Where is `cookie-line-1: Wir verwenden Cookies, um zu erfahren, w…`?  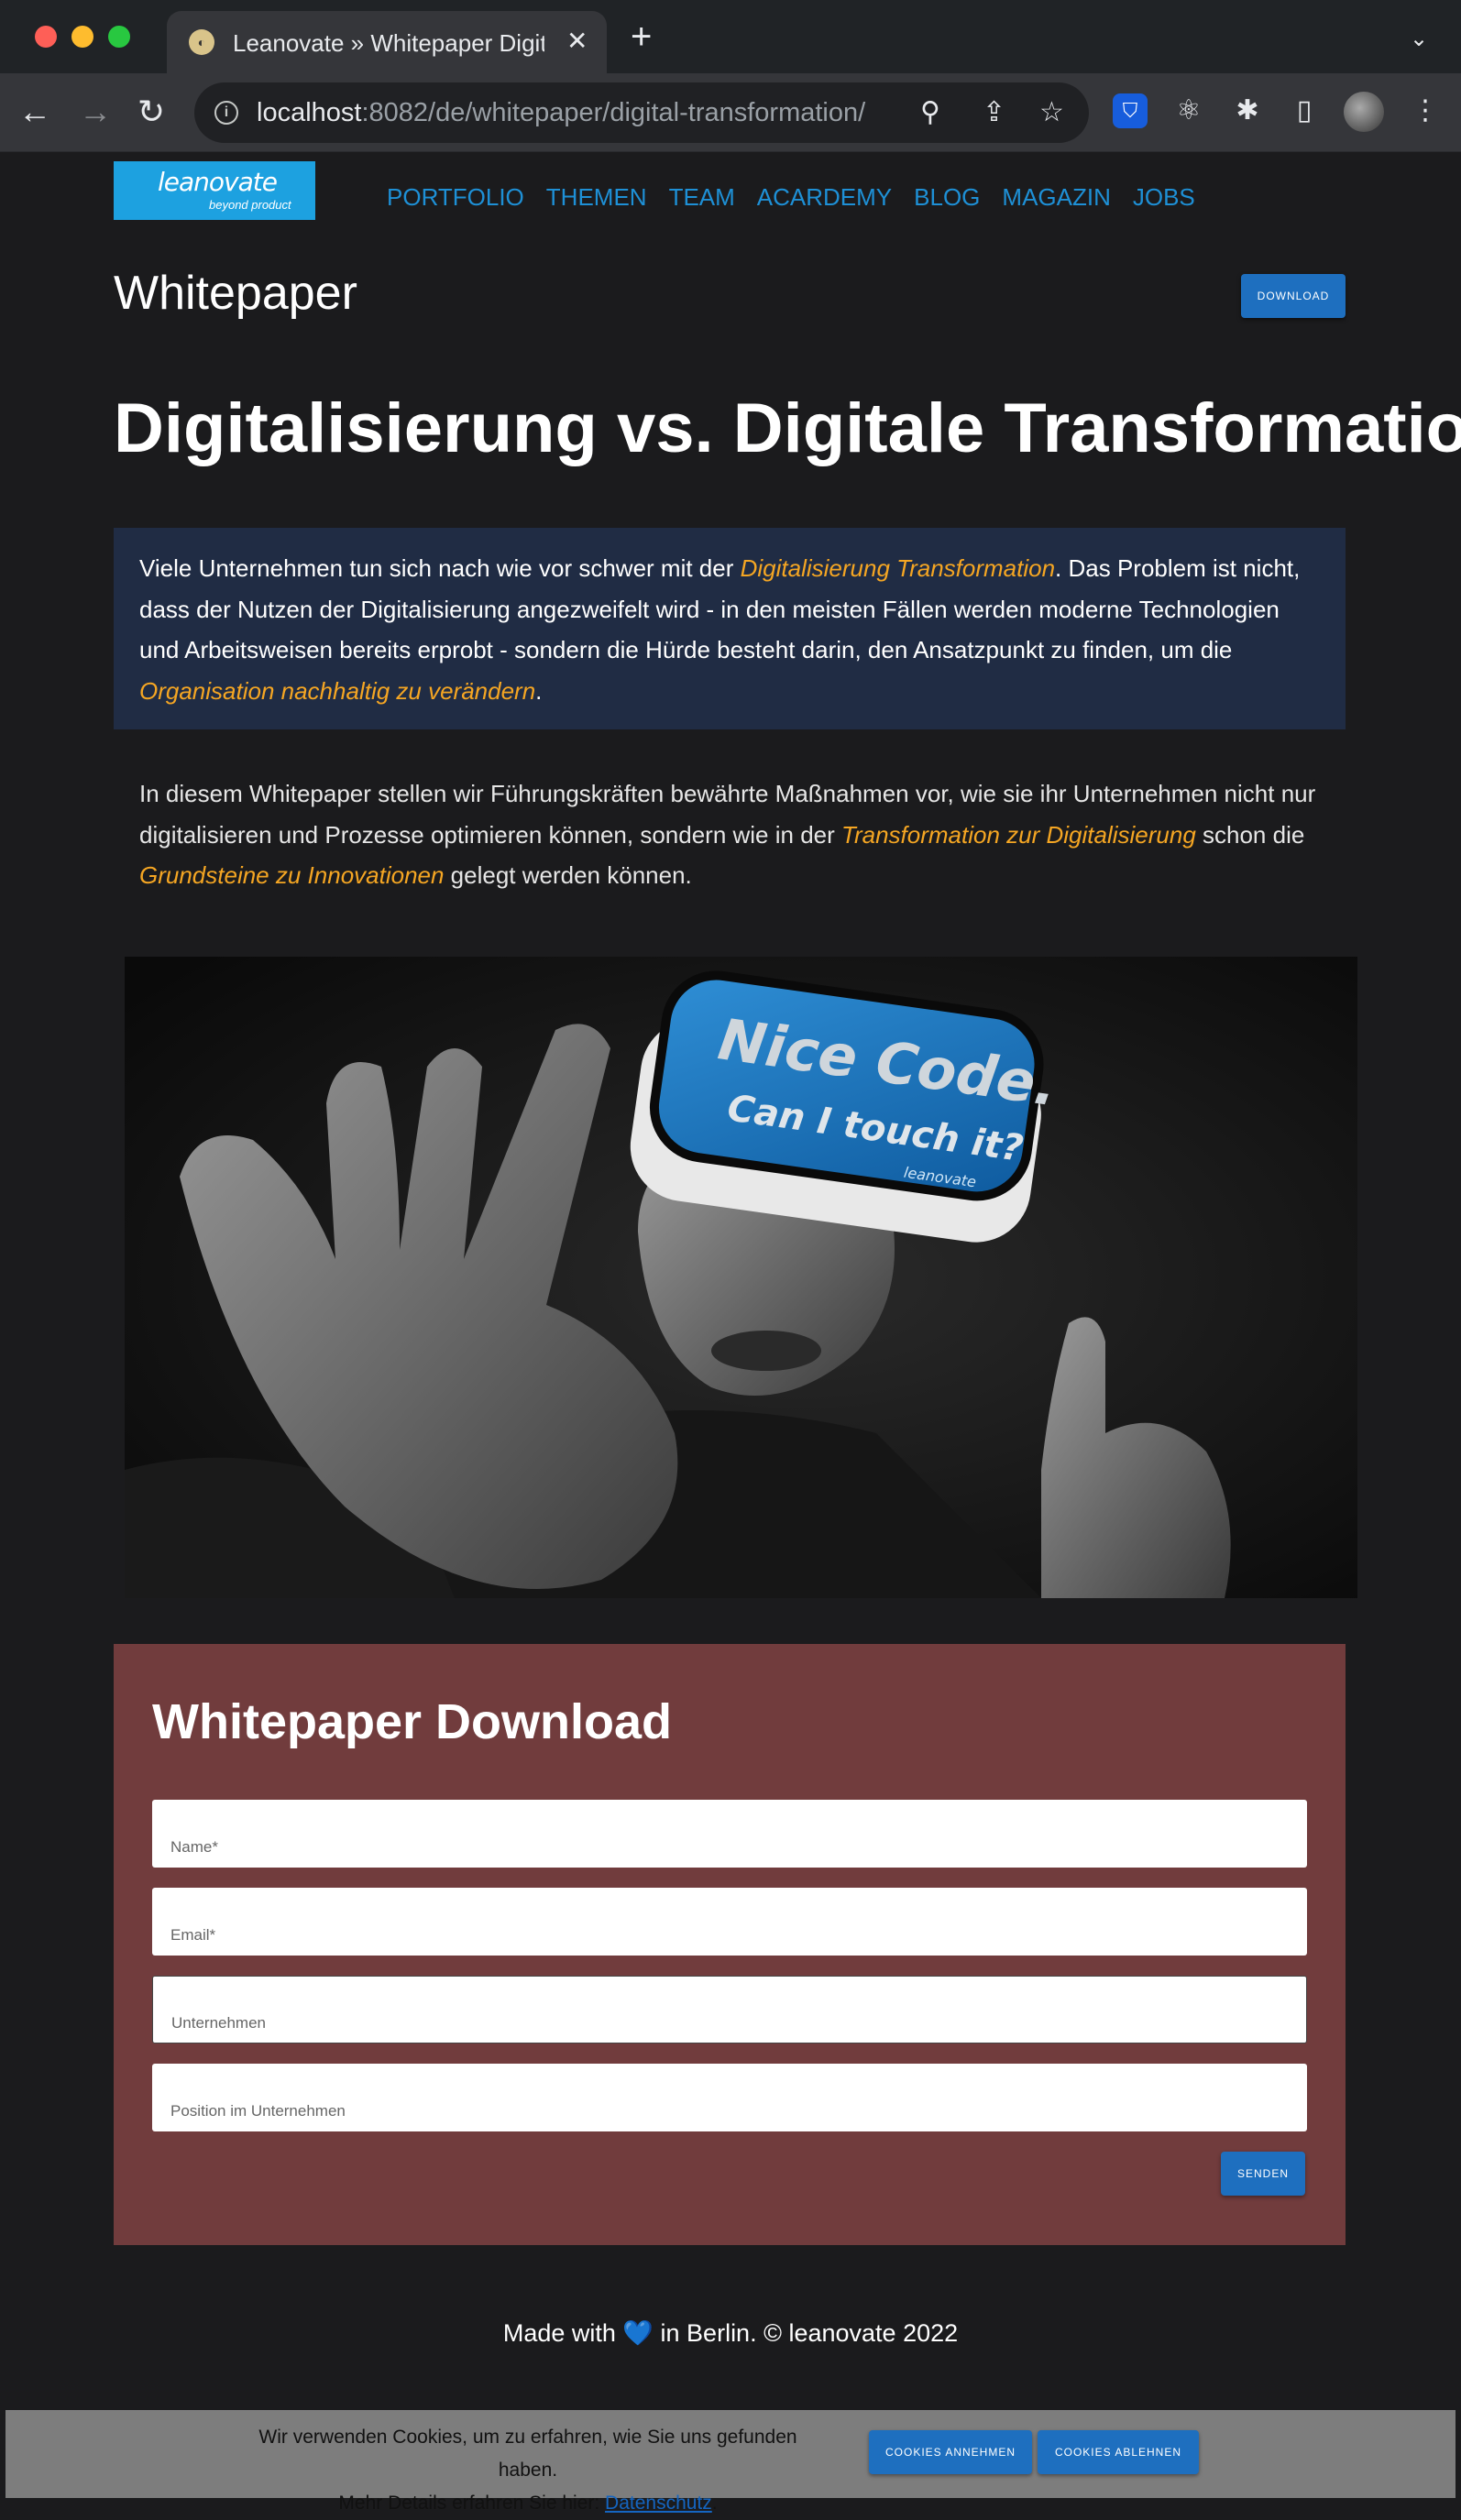
cookie-line-1: Wir verwenden Cookies, um zu erfahren, w… is located at coordinates (527, 2454).